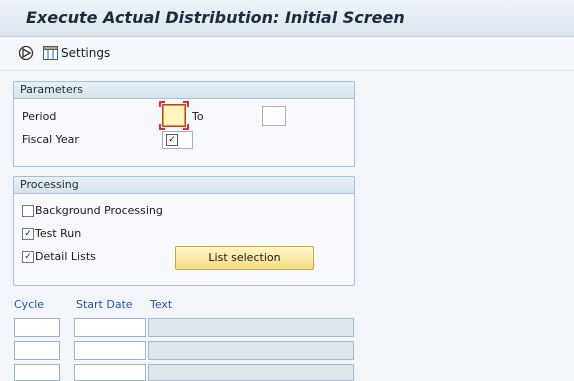 This screenshot has height=381, width=574. What do you see at coordinates (29, 304) in the screenshot?
I see `column-header-cycle: Cycle` at bounding box center [29, 304].